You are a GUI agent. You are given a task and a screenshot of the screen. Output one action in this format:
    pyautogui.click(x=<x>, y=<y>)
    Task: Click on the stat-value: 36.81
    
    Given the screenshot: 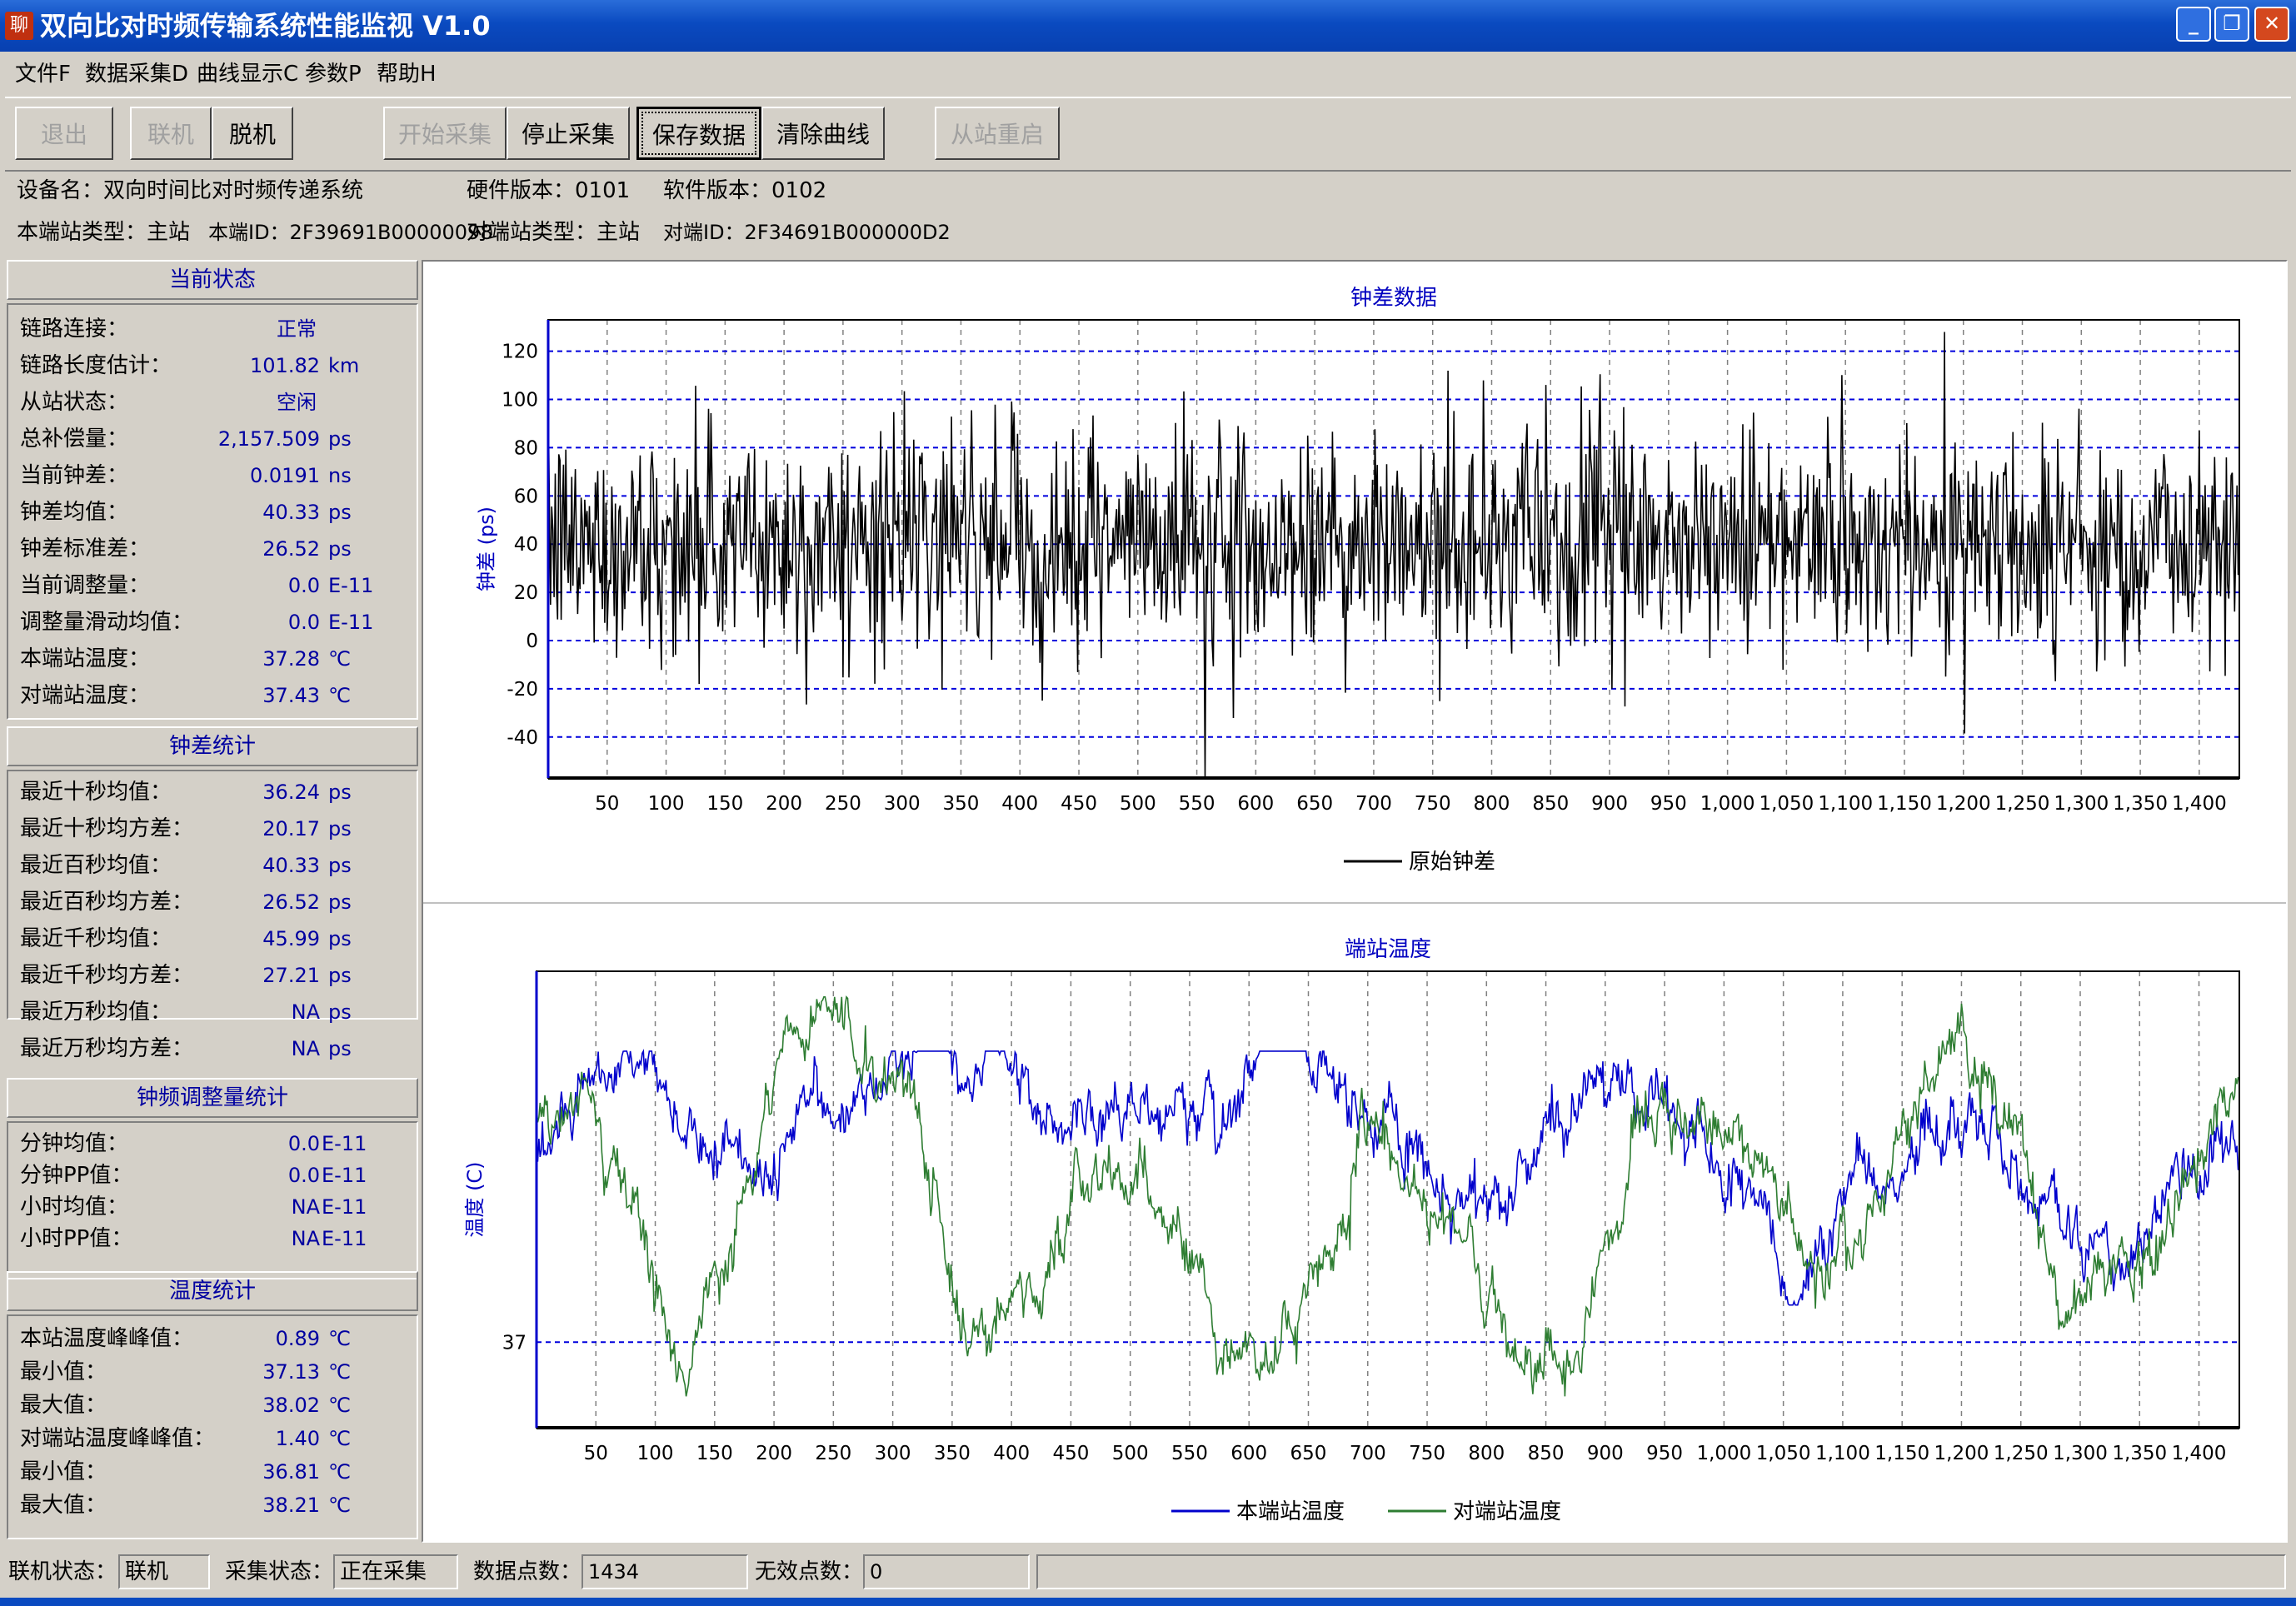 What is the action you would take?
    pyautogui.click(x=291, y=1472)
    